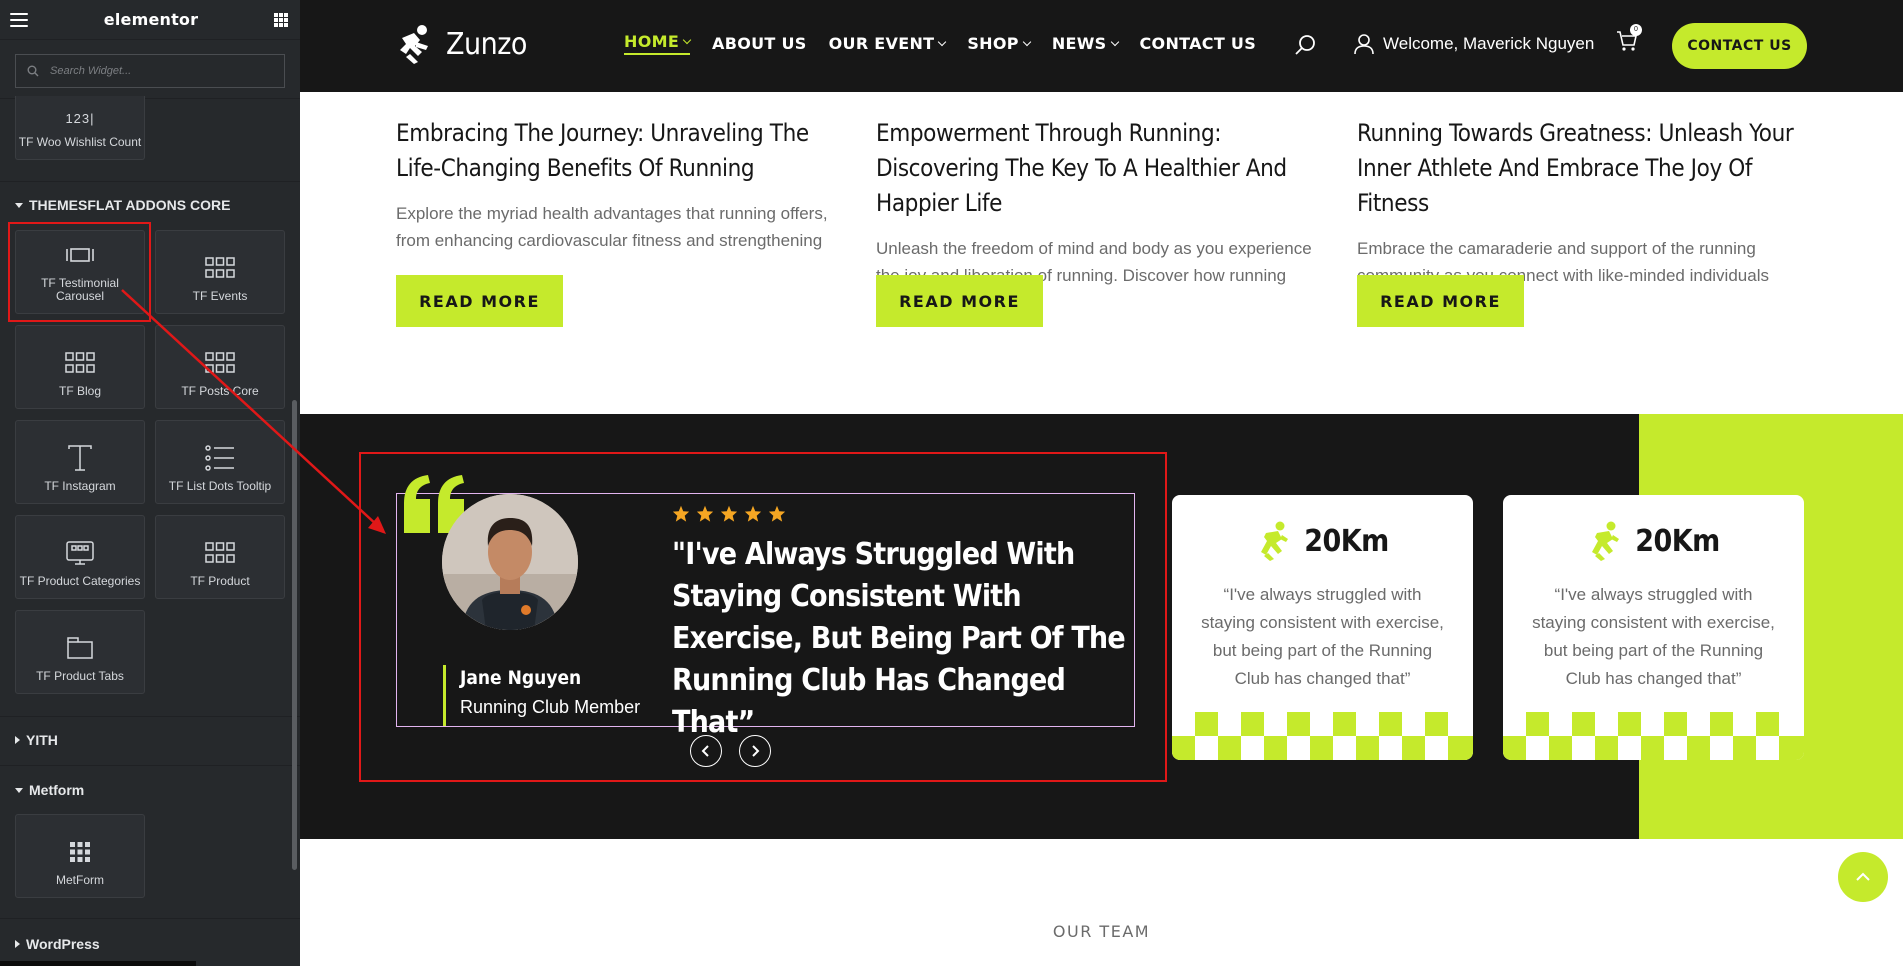 The image size is (1903, 966). I want to click on menu-label: ABOUT US, so click(759, 43).